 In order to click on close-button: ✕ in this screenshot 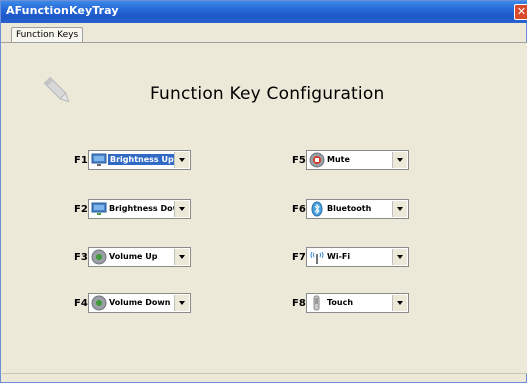, I will do `click(520, 12)`.